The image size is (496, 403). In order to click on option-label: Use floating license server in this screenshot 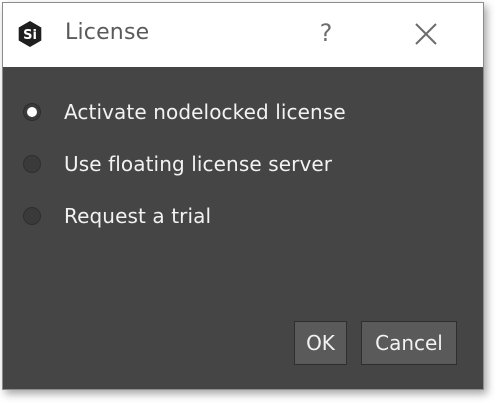, I will do `click(198, 164)`.